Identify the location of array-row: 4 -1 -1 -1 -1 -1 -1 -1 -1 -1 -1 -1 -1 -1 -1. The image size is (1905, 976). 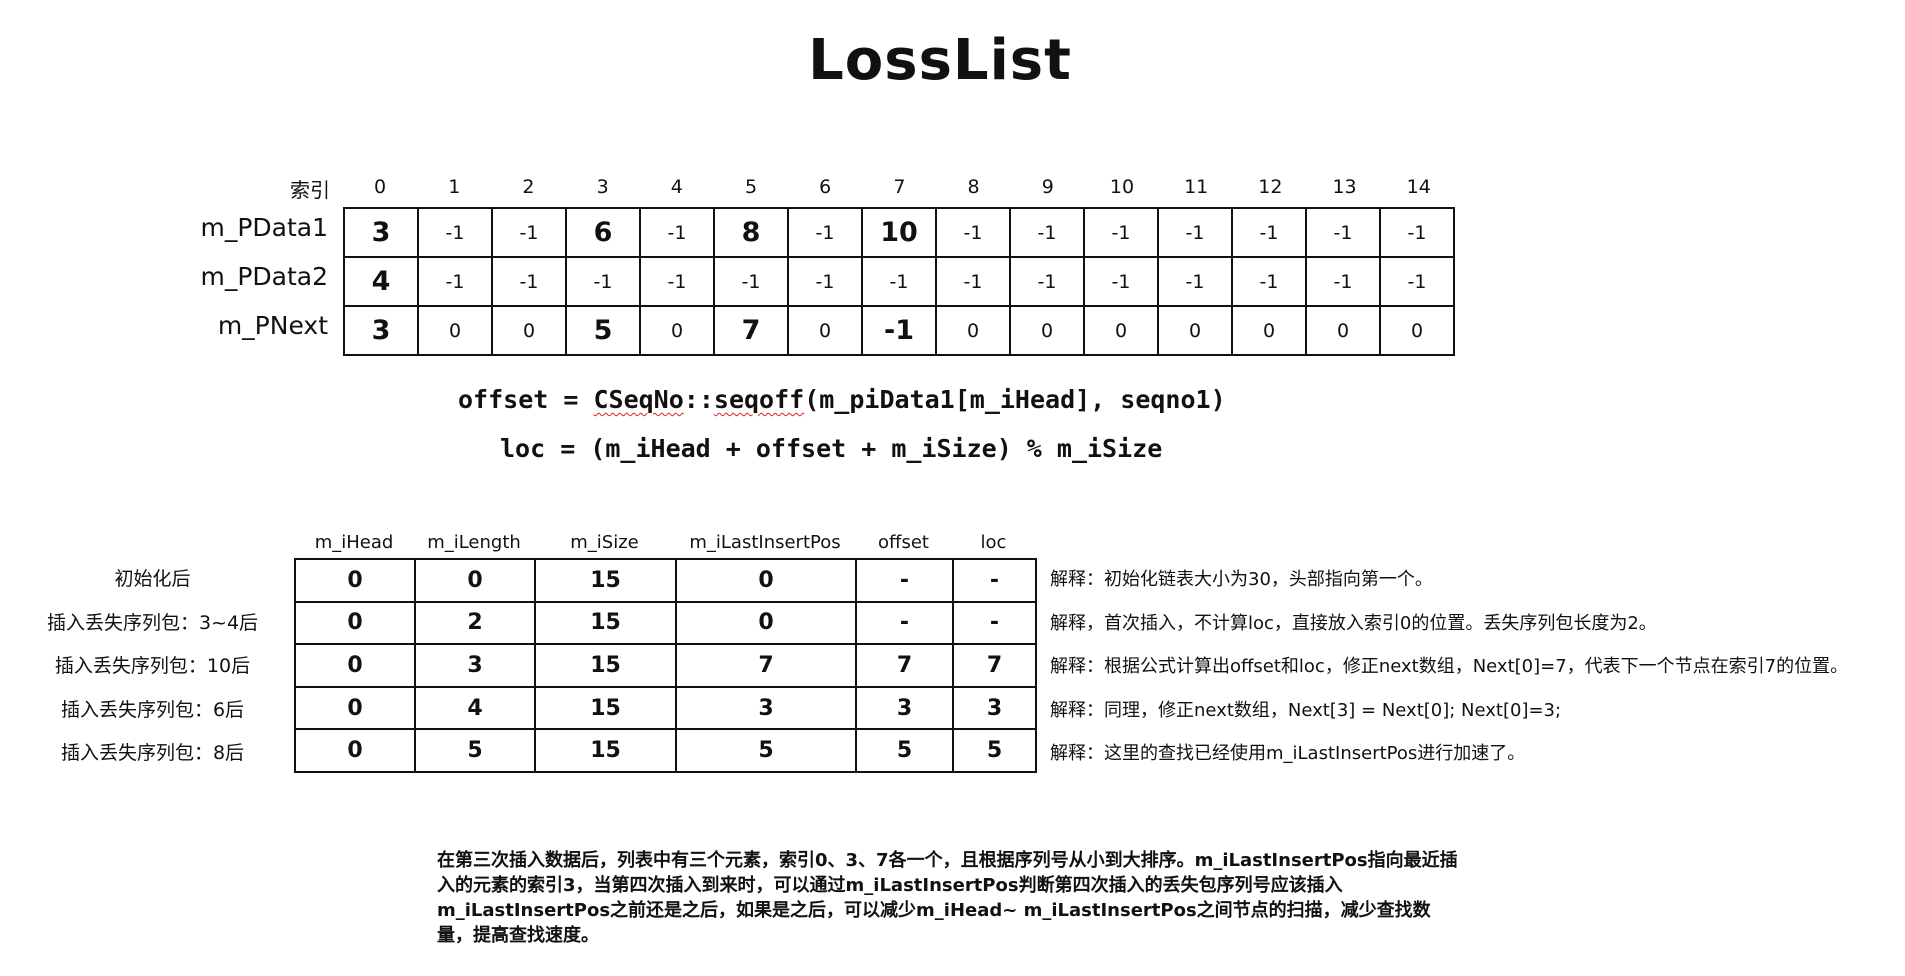
(899, 281).